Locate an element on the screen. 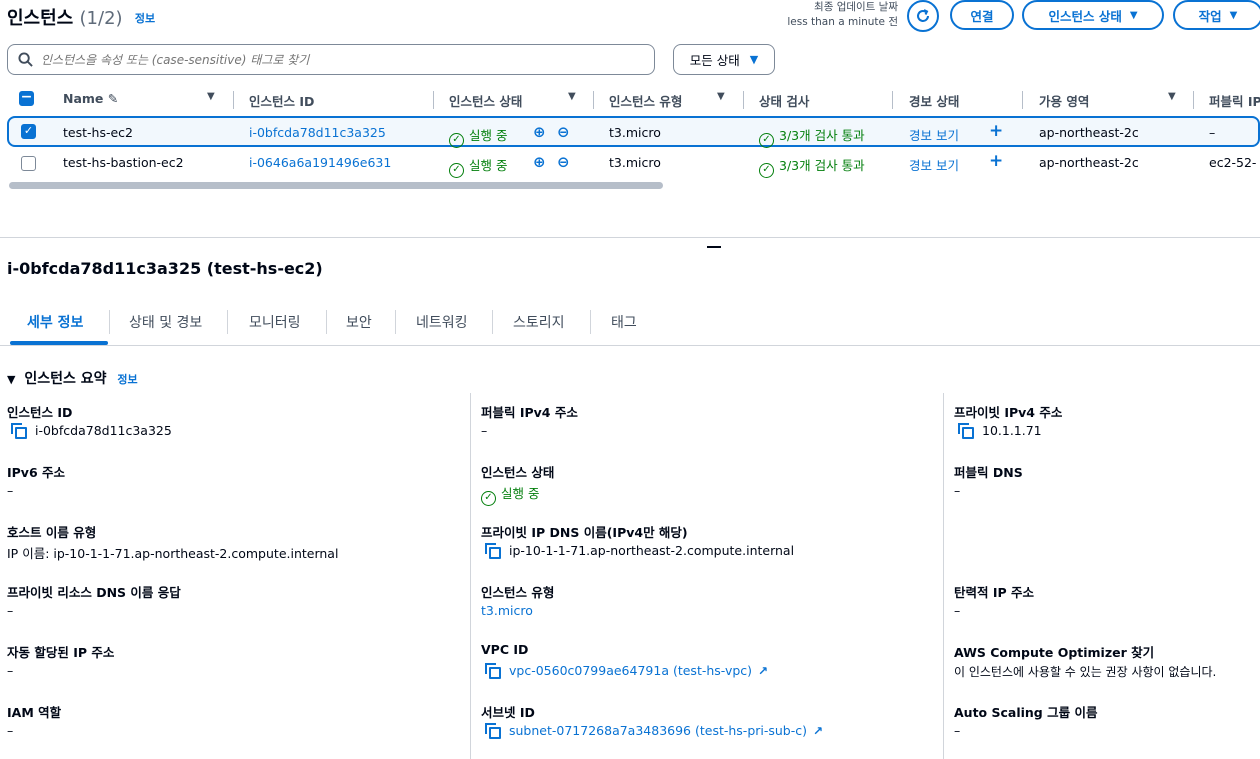  instance-state-button: 인스턴스 상태 ▼ is located at coordinates (1093, 15).